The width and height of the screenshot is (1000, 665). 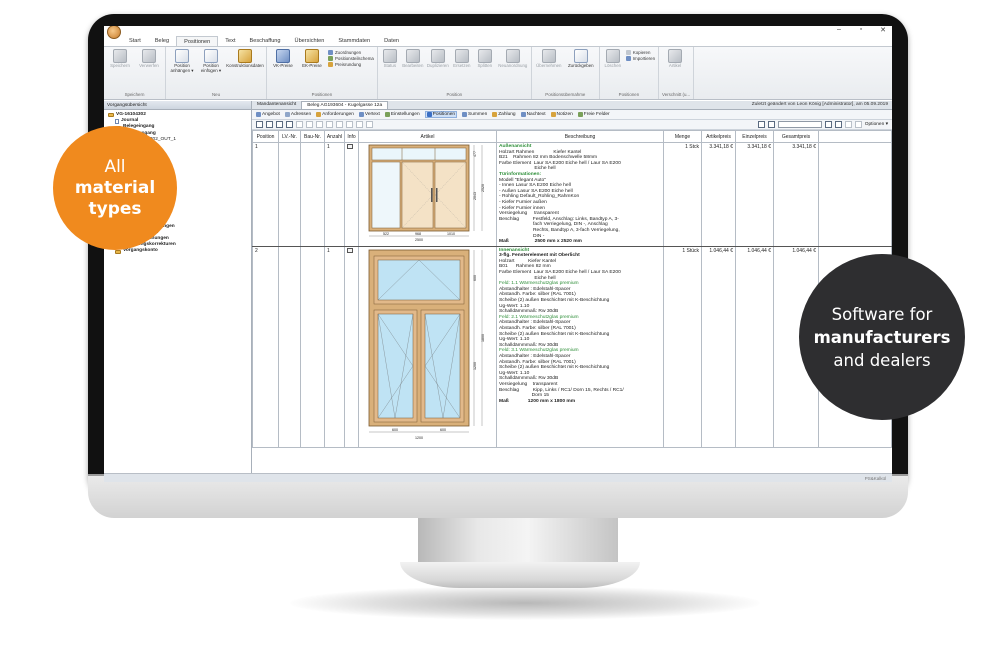 What do you see at coordinates (883, 30) in the screenshot?
I see `close-button: ✕` at bounding box center [883, 30].